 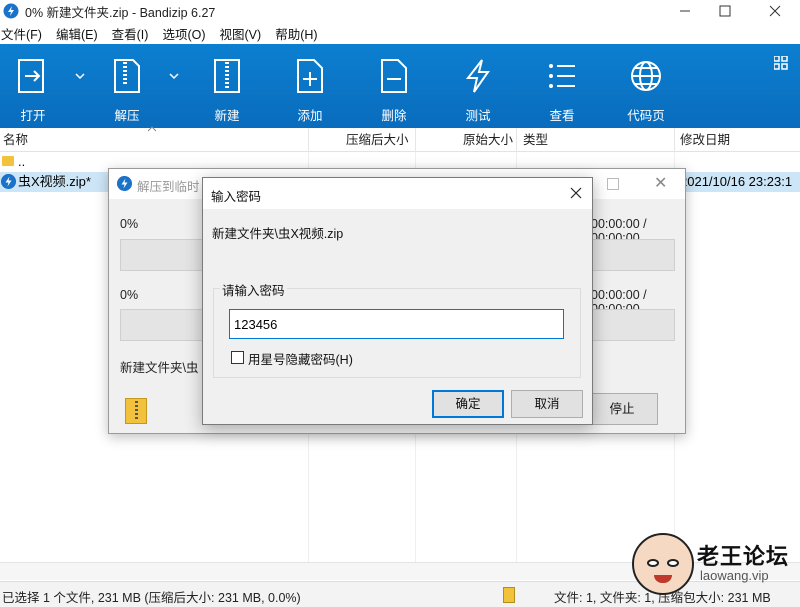 What do you see at coordinates (703, 140) in the screenshot?
I see `column-modified-date: 修改日期` at bounding box center [703, 140].